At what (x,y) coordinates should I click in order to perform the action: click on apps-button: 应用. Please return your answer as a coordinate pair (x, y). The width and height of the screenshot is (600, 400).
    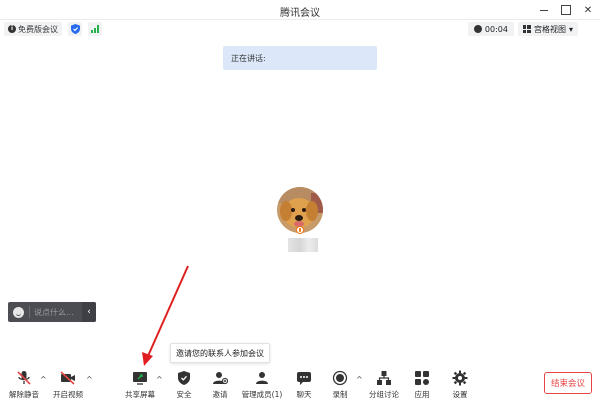
    Looking at the image, I should click on (422, 385).